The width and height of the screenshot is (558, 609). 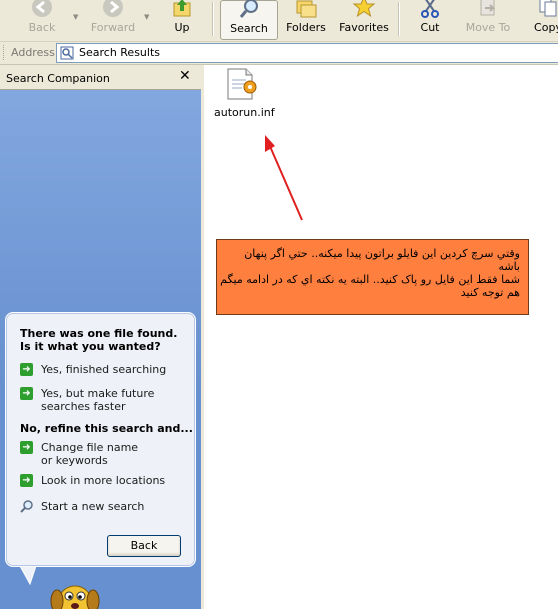 I want to click on address-bar-grip, so click(x=4, y=52).